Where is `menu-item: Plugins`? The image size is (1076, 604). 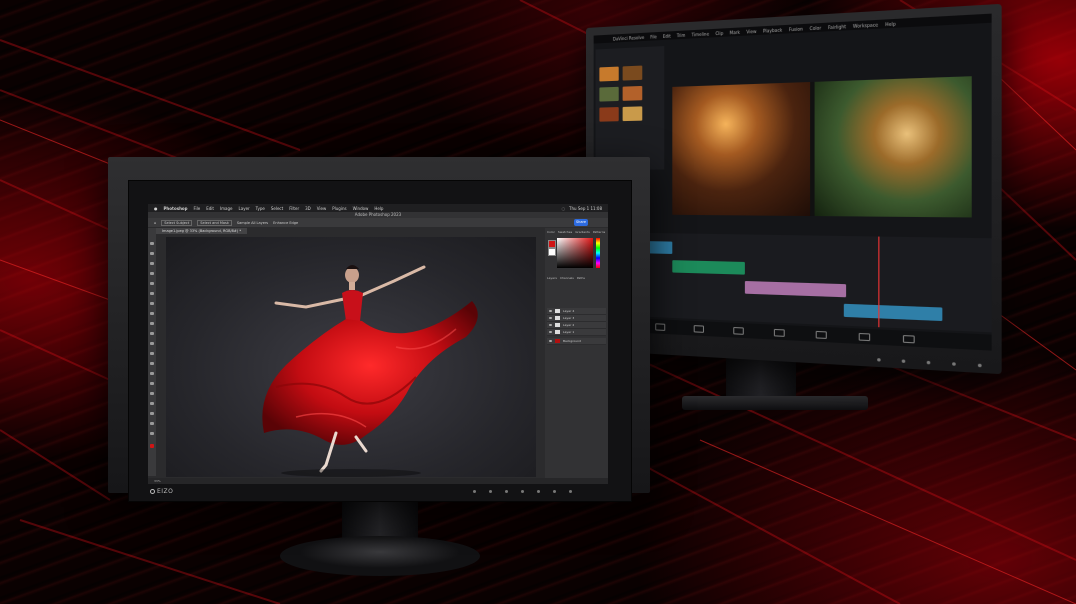
menu-item: Plugins is located at coordinates (339, 208).